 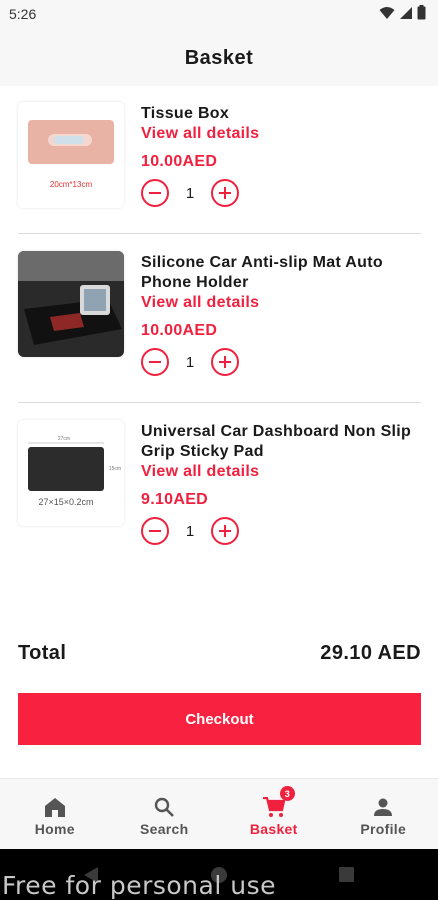 I want to click on signal-icon, so click(x=406, y=12).